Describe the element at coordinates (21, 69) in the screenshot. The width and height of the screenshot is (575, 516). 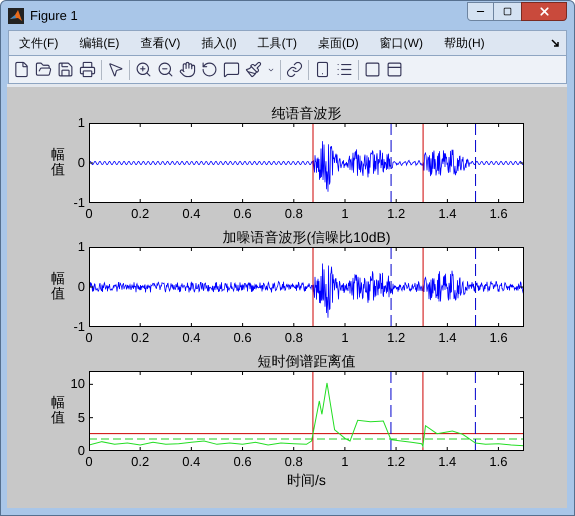
I see `new-file-icon` at that location.